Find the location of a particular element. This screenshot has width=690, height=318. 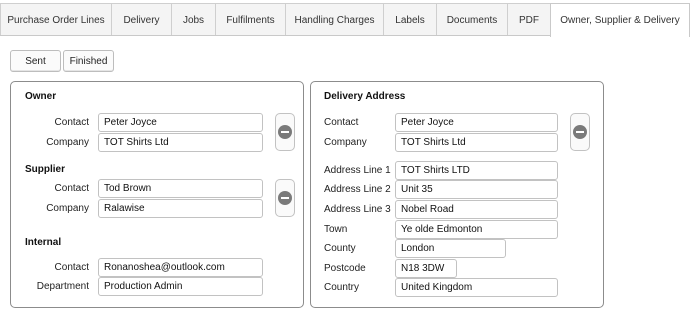

owner-remove-button is located at coordinates (285, 132).